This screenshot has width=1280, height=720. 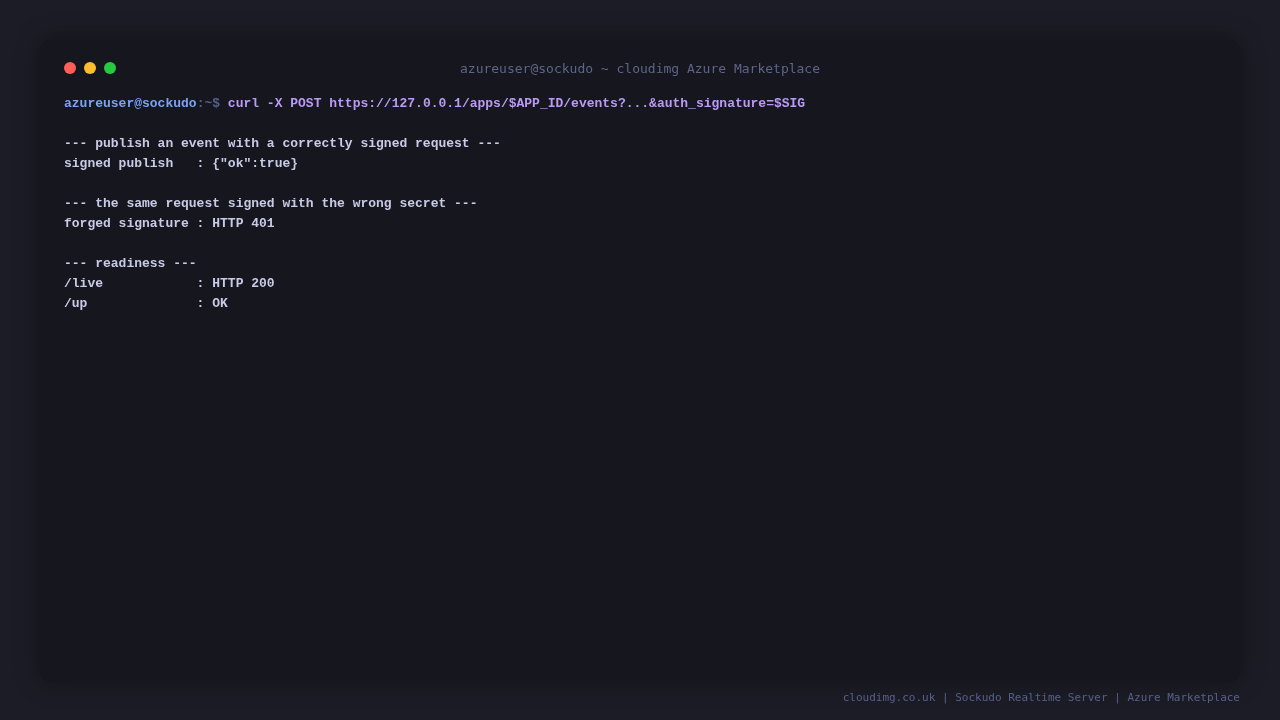 I want to click on output-line: forged signature : HTTP 401, so click(x=169, y=223).